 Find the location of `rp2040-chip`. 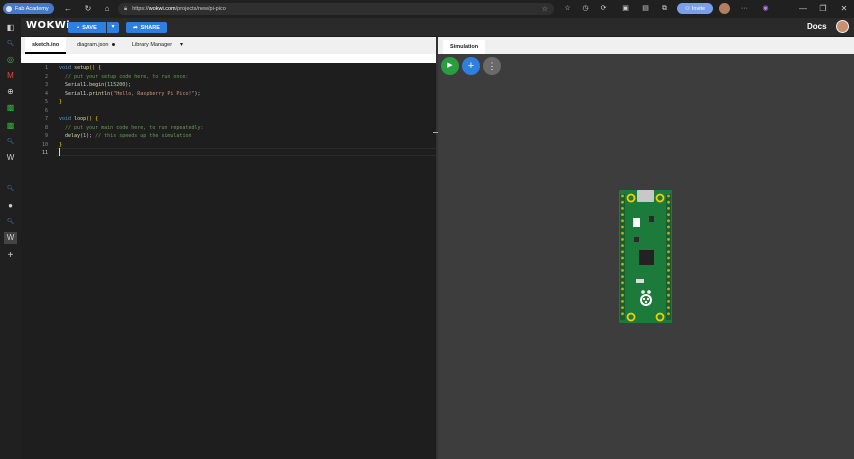

rp2040-chip is located at coordinates (646, 257).